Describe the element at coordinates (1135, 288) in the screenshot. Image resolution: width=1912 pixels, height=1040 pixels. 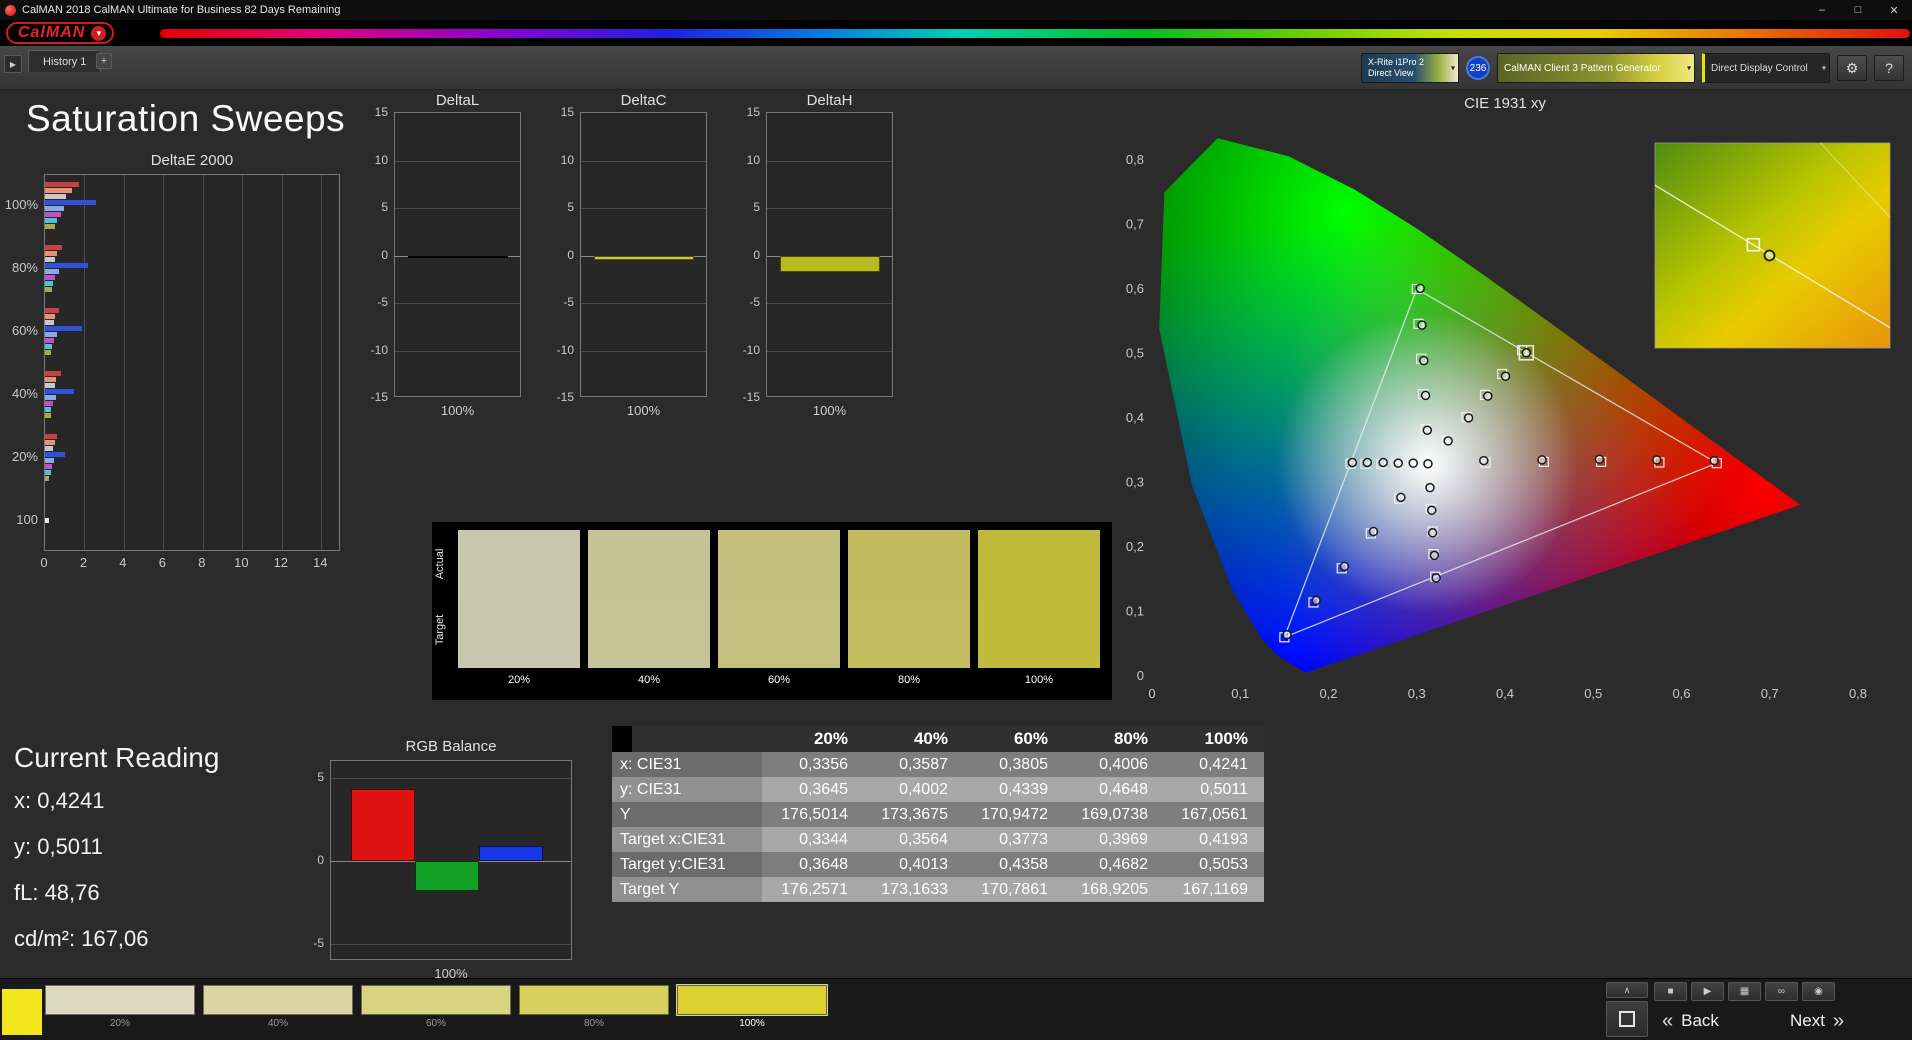
I see `cie-y-tick: 0,6` at that location.